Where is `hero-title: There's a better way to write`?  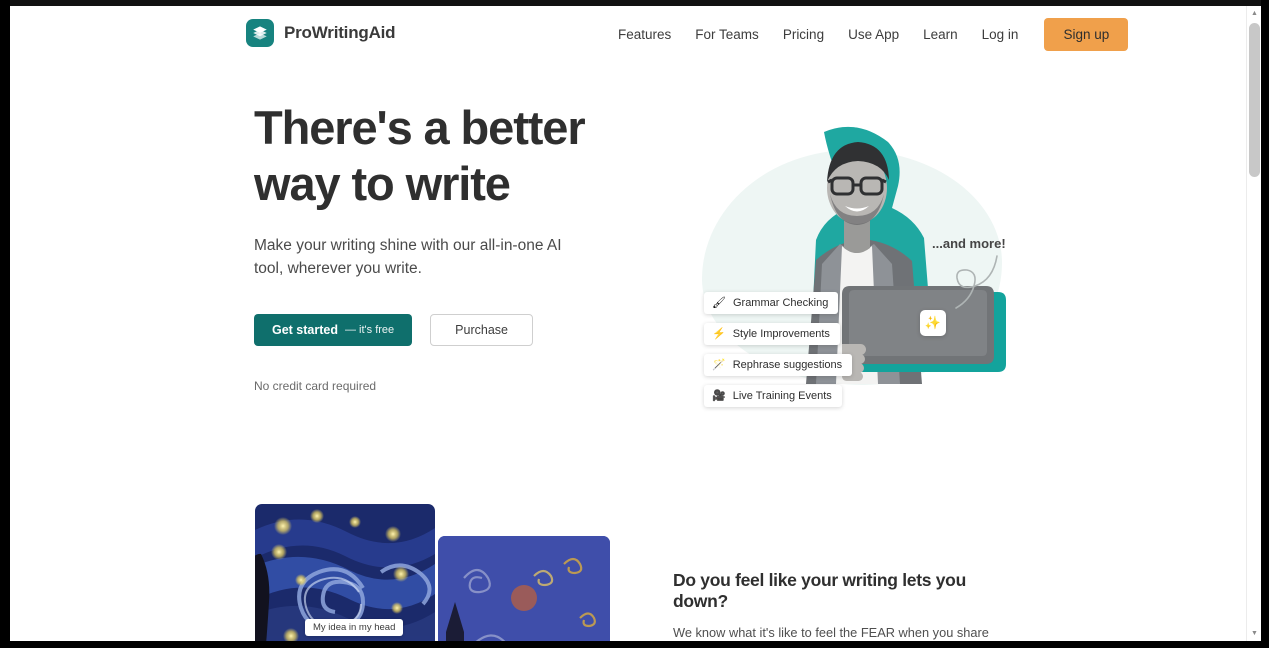
hero-title: There's a better way to write is located at coordinates (449, 156).